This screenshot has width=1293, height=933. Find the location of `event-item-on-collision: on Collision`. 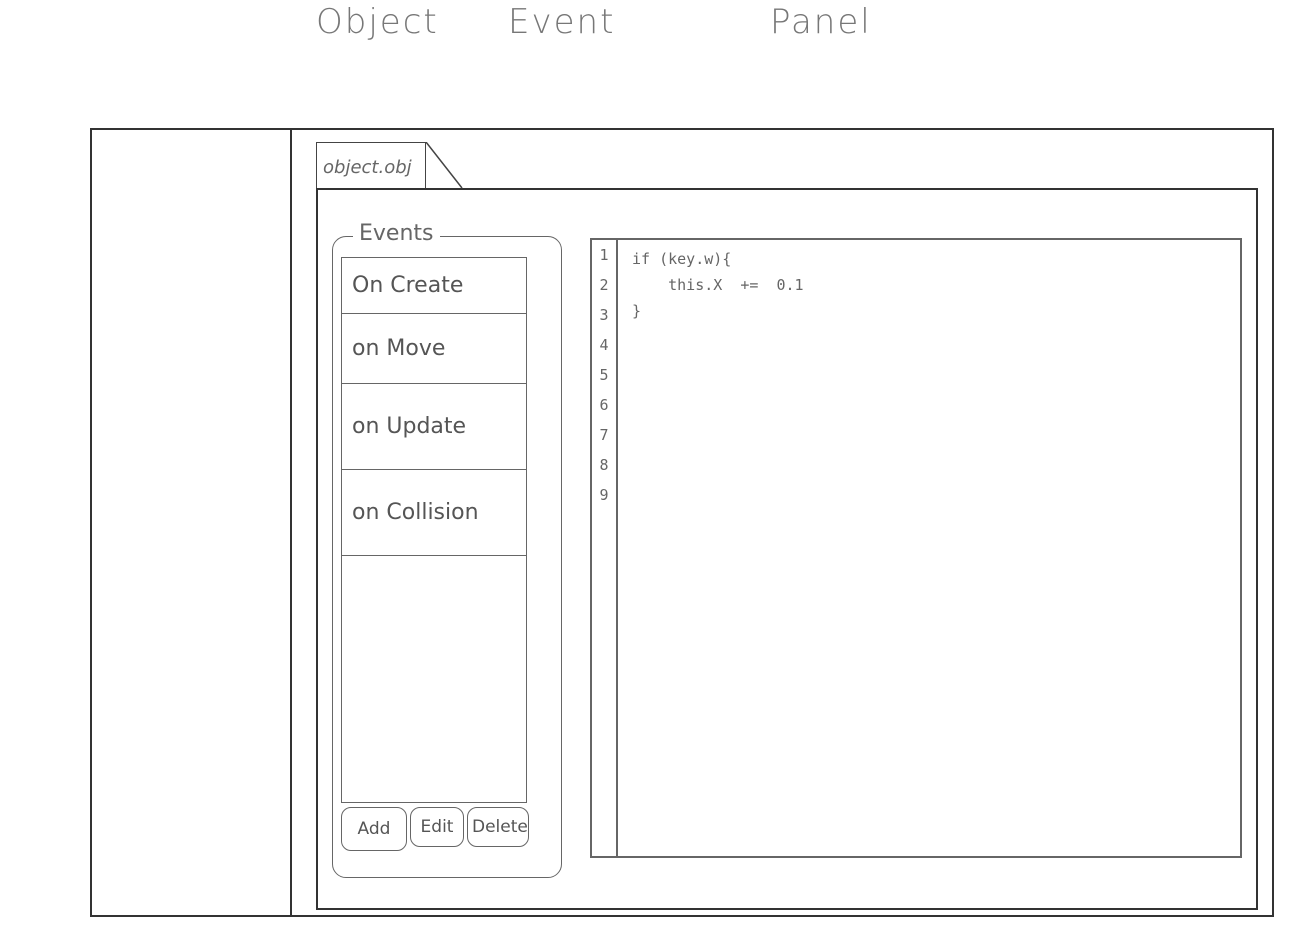

event-item-on-collision: on Collision is located at coordinates (434, 513).